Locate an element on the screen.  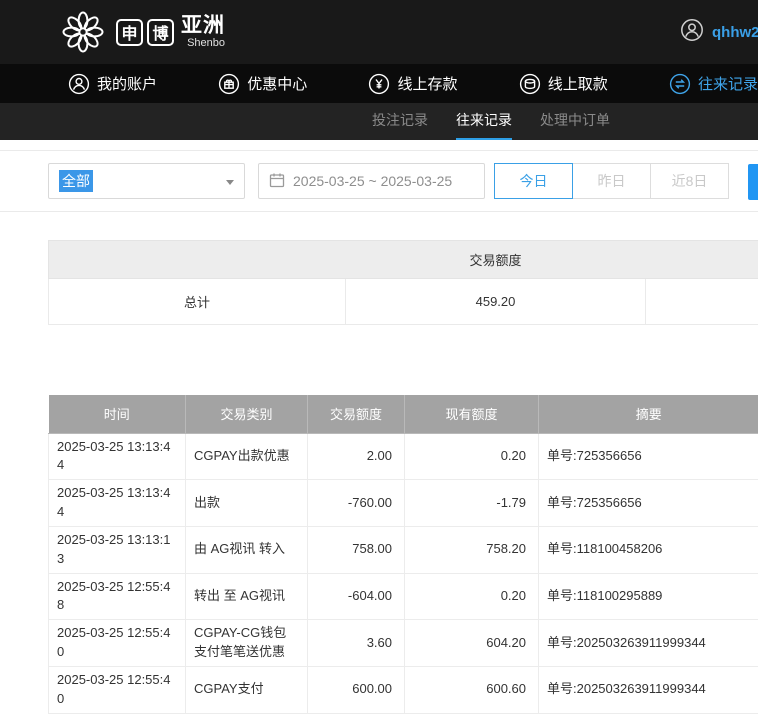
tab-betting-records: 投注记录 is located at coordinates (400, 121).